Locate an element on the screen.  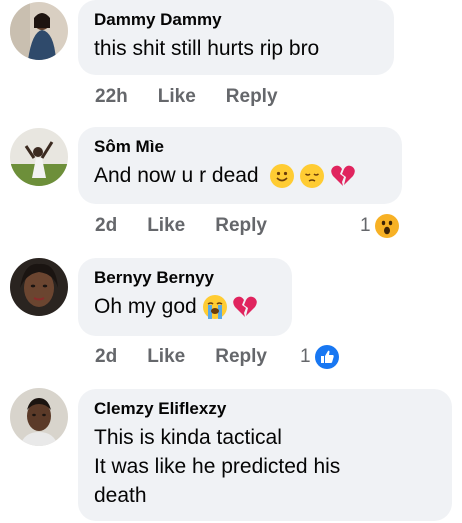
loudly-crying-face-emoji-icon is located at coordinates (214, 307).